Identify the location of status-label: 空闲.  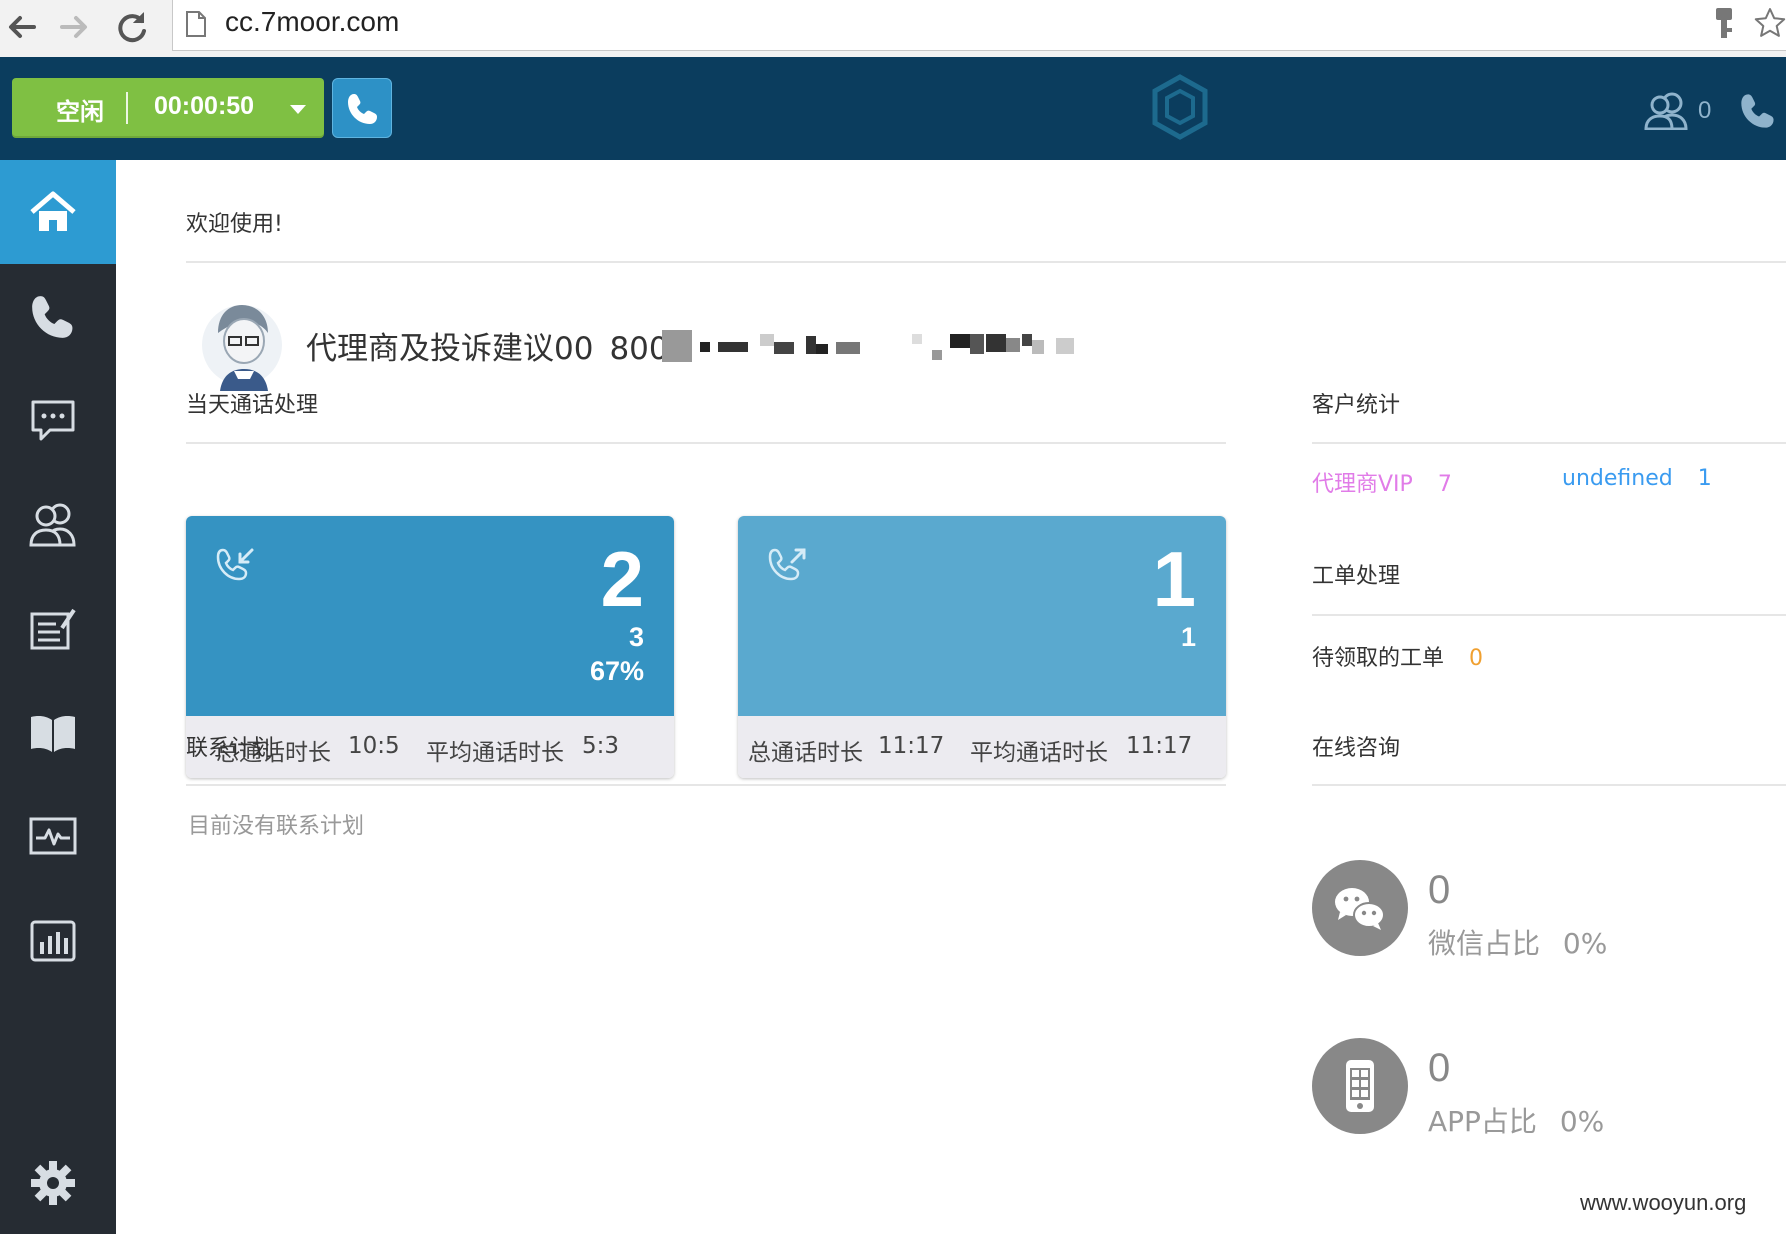
(80, 112).